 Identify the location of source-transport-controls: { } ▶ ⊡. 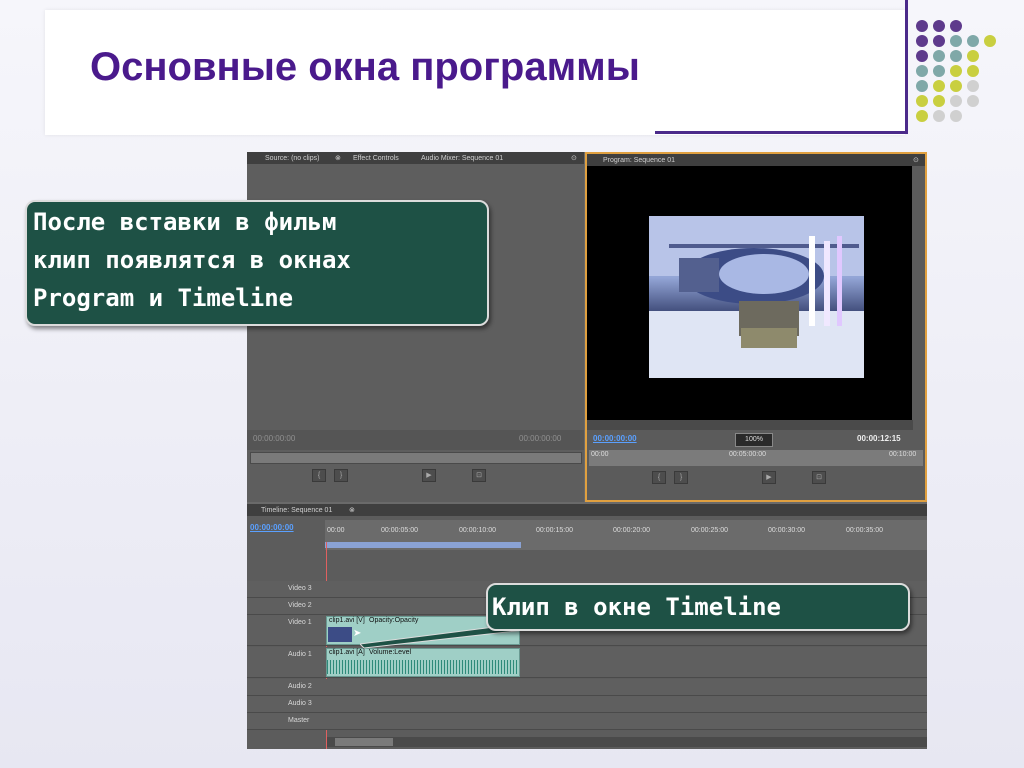
(417, 484).